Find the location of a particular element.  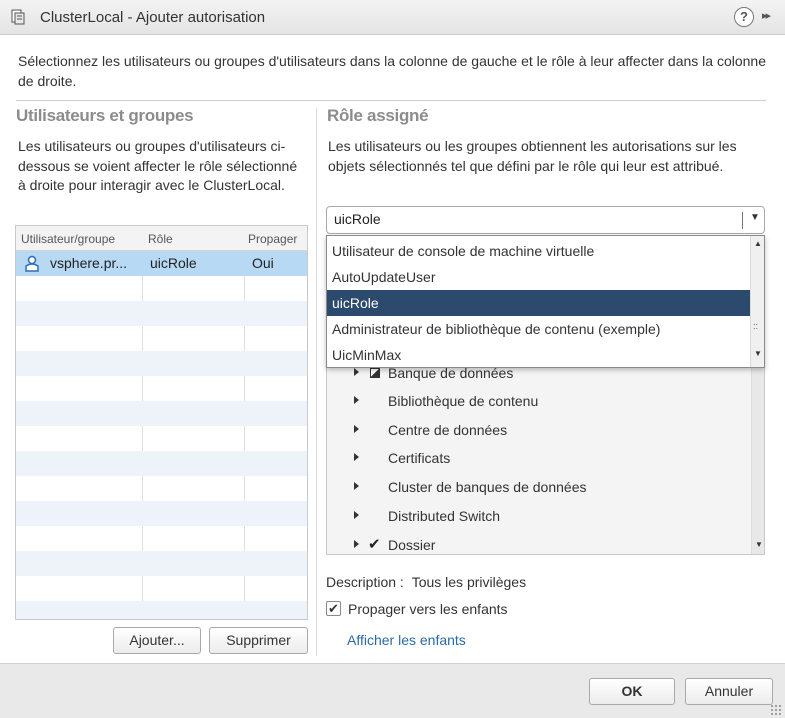

row-propagate: Oui is located at coordinates (263, 263).